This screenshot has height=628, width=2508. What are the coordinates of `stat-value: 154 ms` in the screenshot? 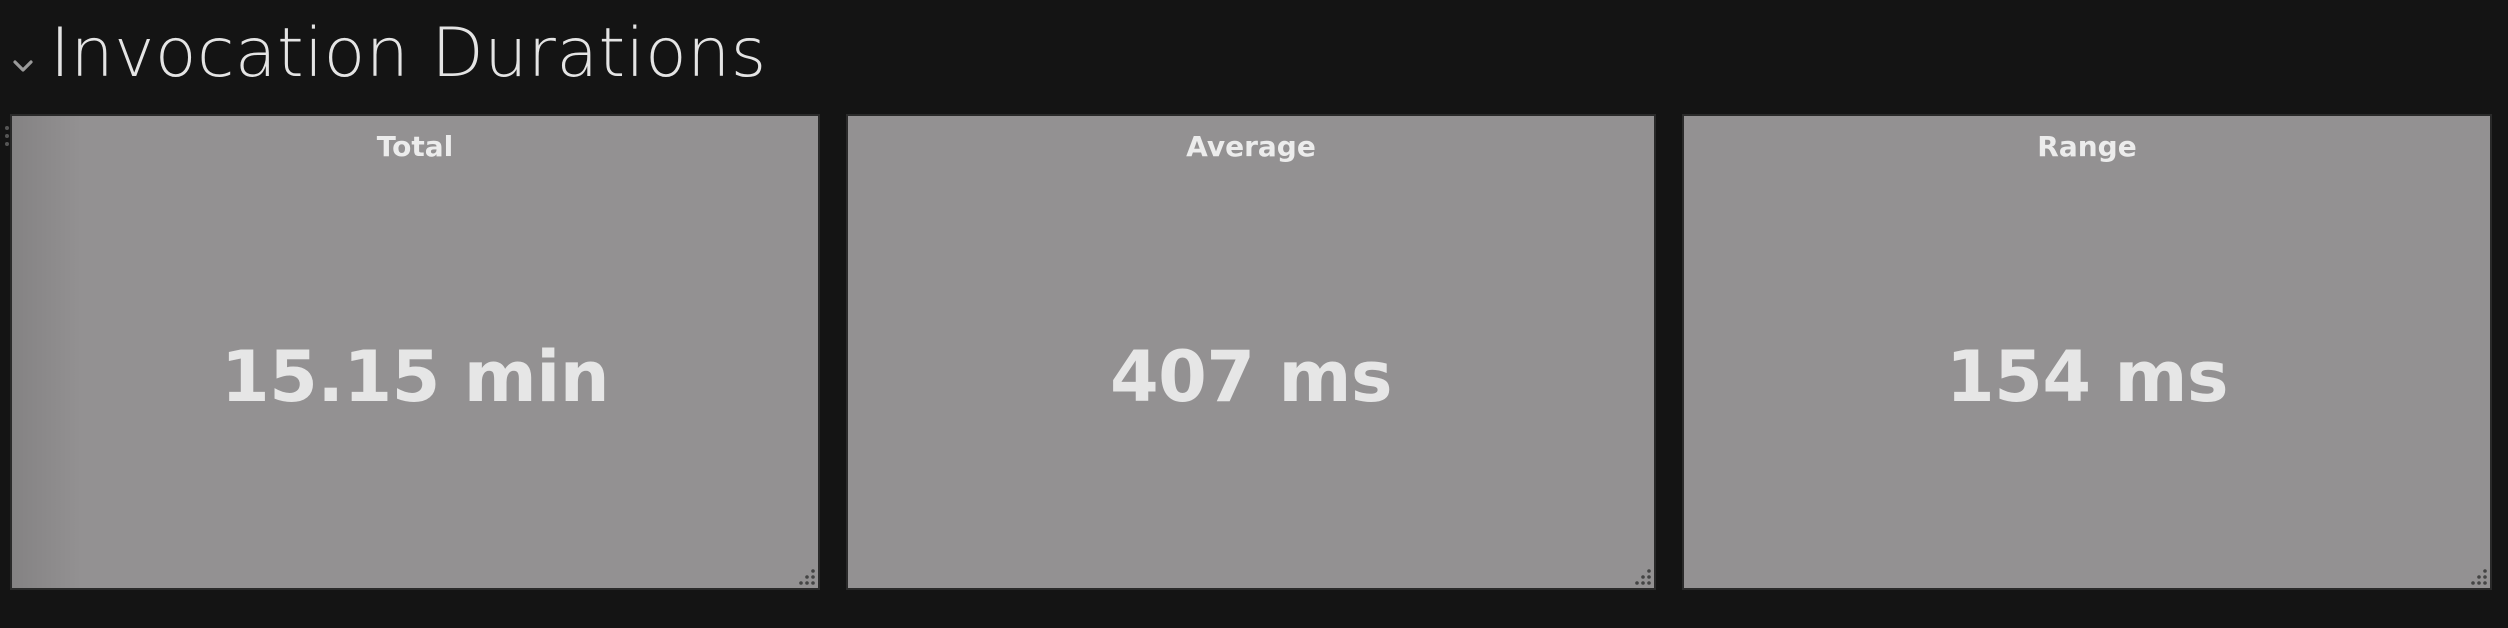 It's located at (2087, 377).